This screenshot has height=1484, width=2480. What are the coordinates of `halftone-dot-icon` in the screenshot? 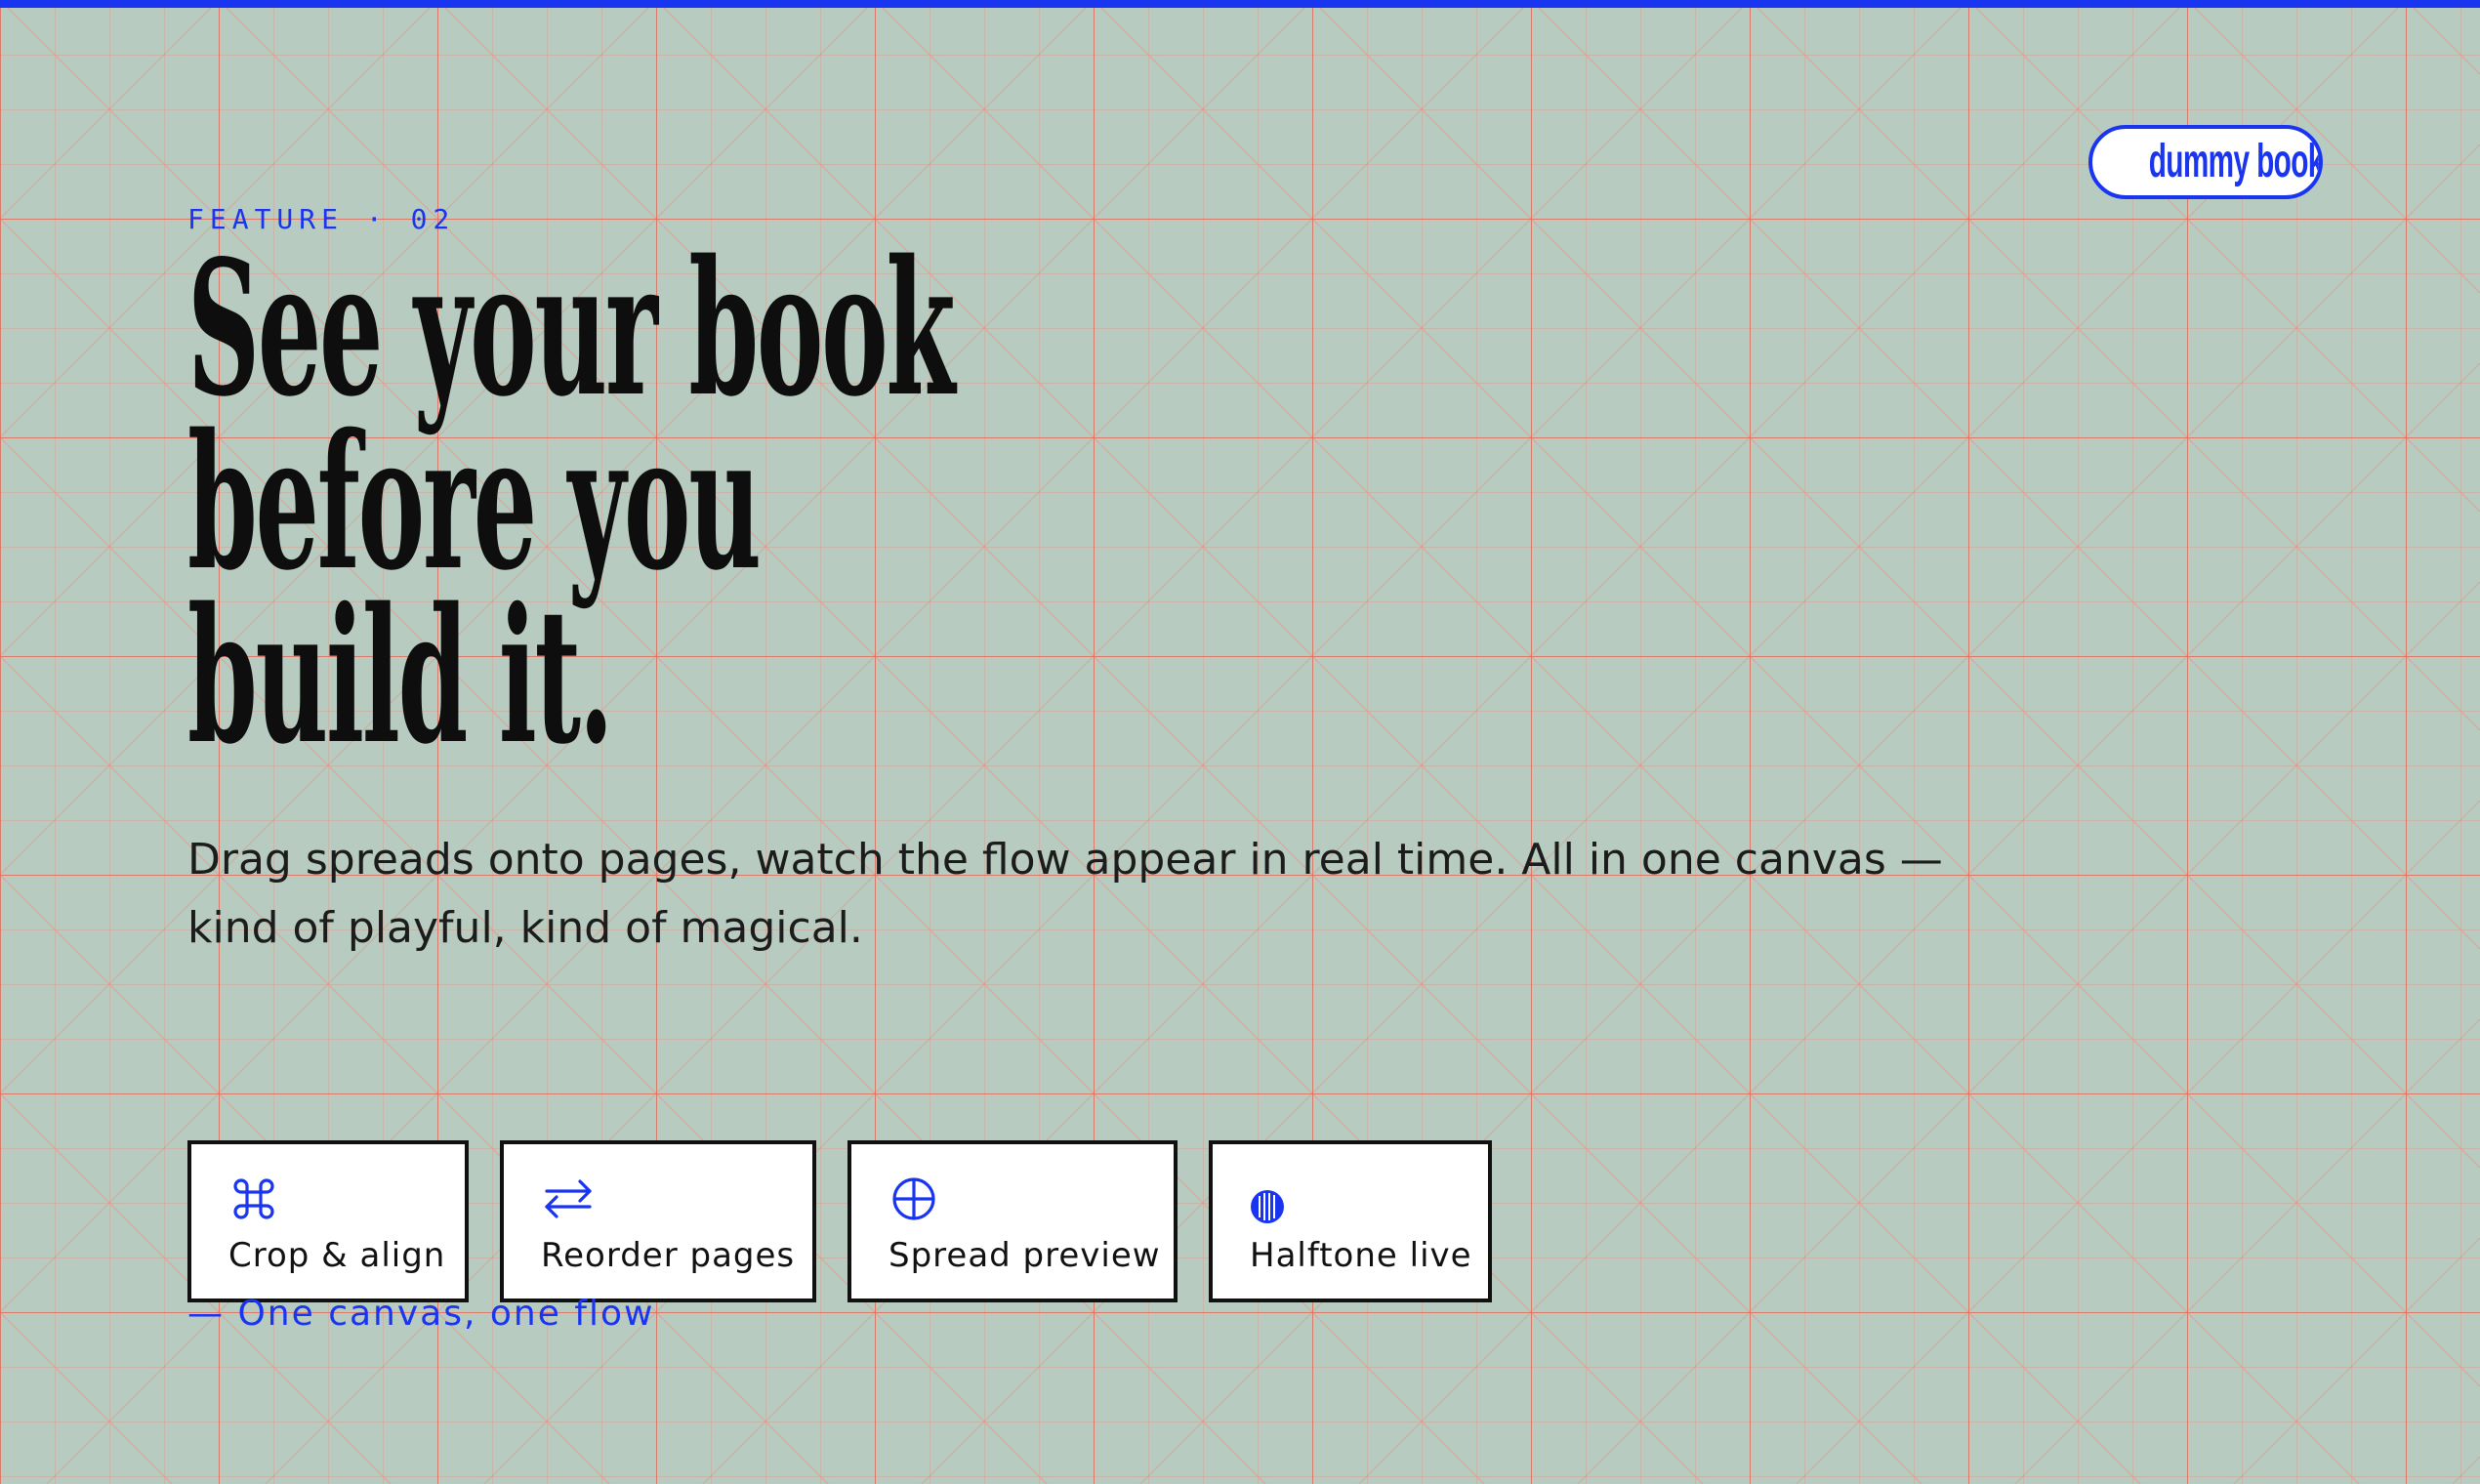 It's located at (1267, 1206).